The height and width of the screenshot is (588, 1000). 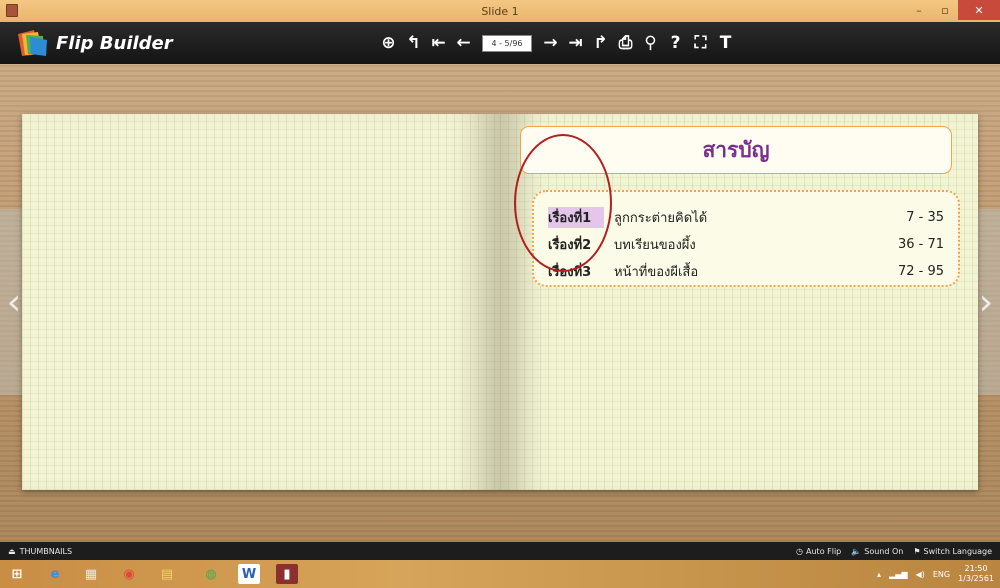 What do you see at coordinates (12, 551) in the screenshot?
I see `eject-icon: ⏏` at bounding box center [12, 551].